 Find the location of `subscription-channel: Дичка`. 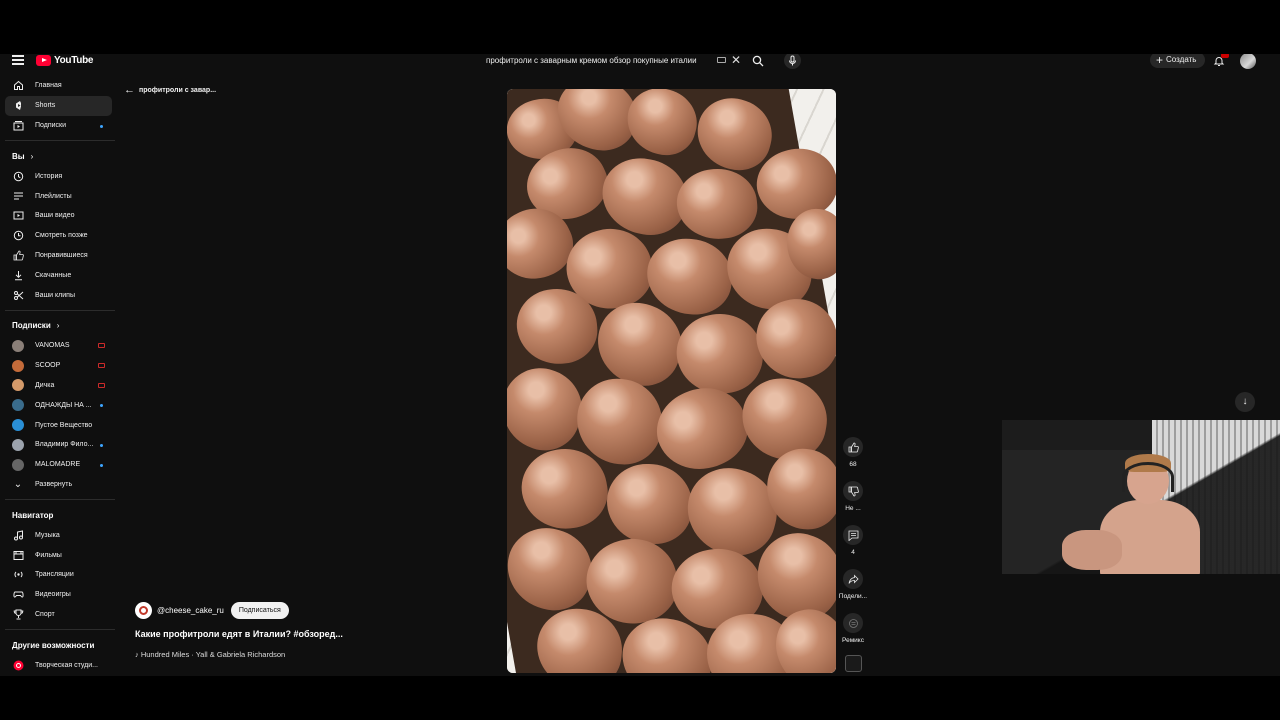

subscription-channel: Дичка is located at coordinates (58, 386).